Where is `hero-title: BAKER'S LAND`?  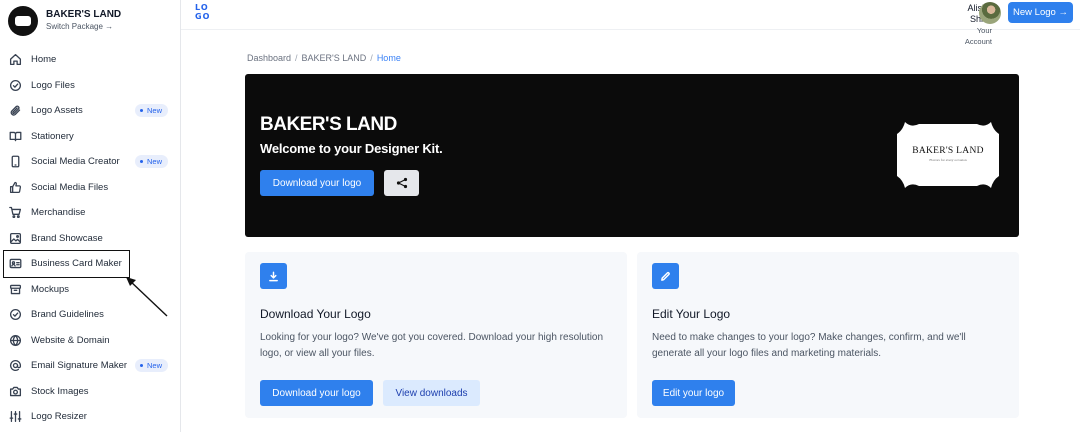
hero-title: BAKER'S LAND is located at coordinates (328, 124).